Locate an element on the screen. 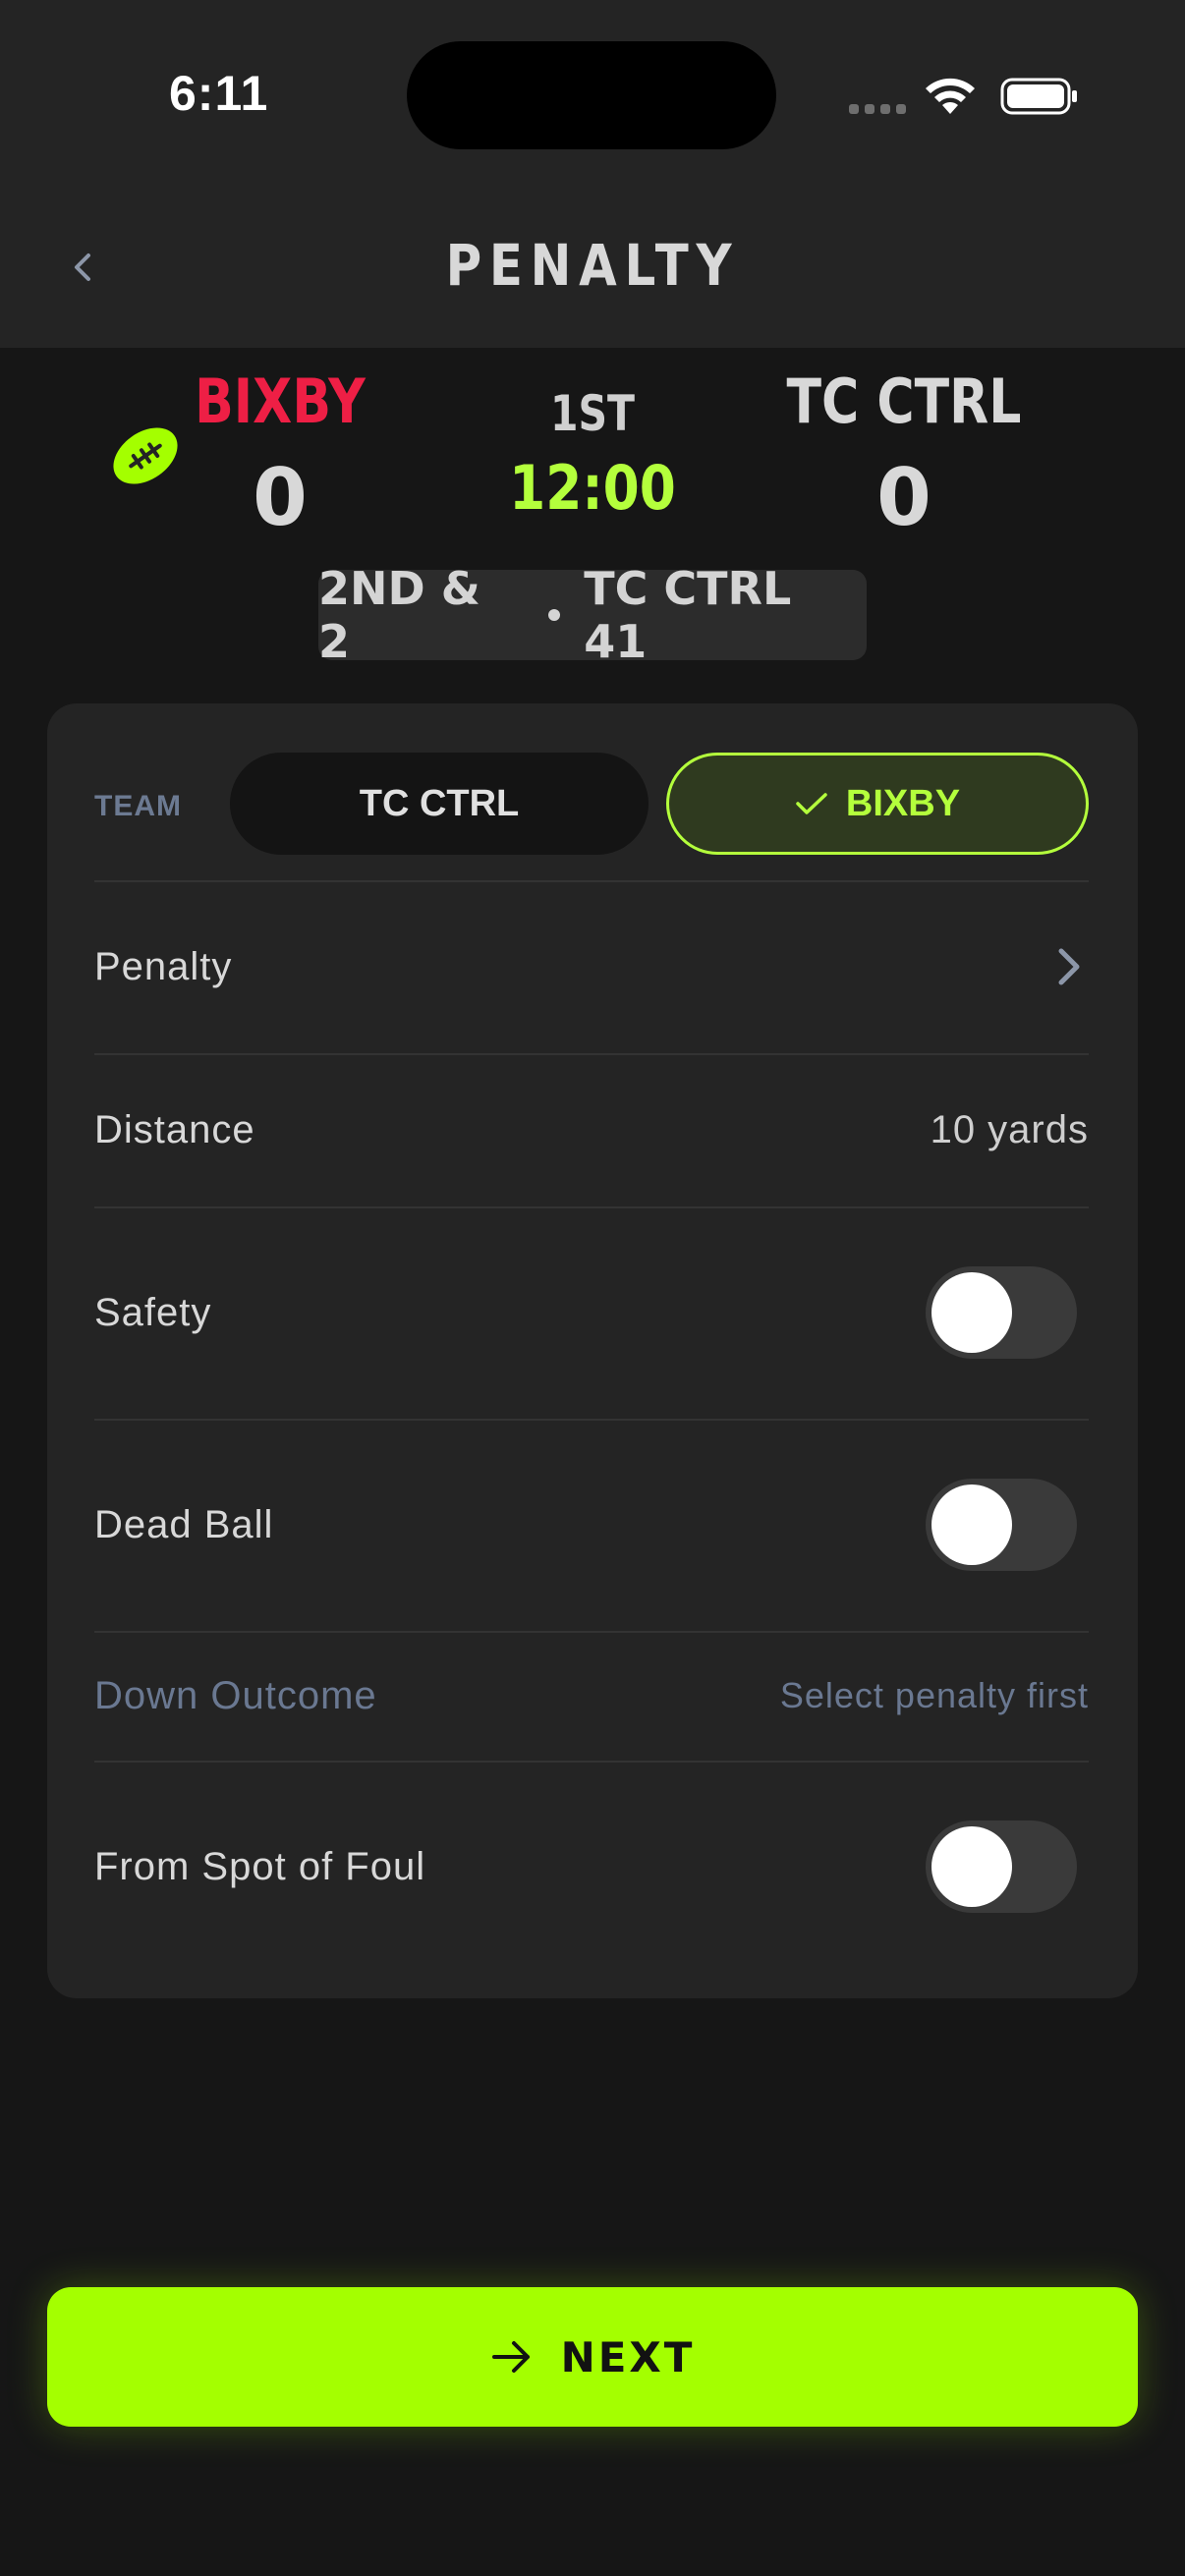 The width and height of the screenshot is (1185, 2576). down-distance: 2ND & 2 is located at coordinates (399, 615).